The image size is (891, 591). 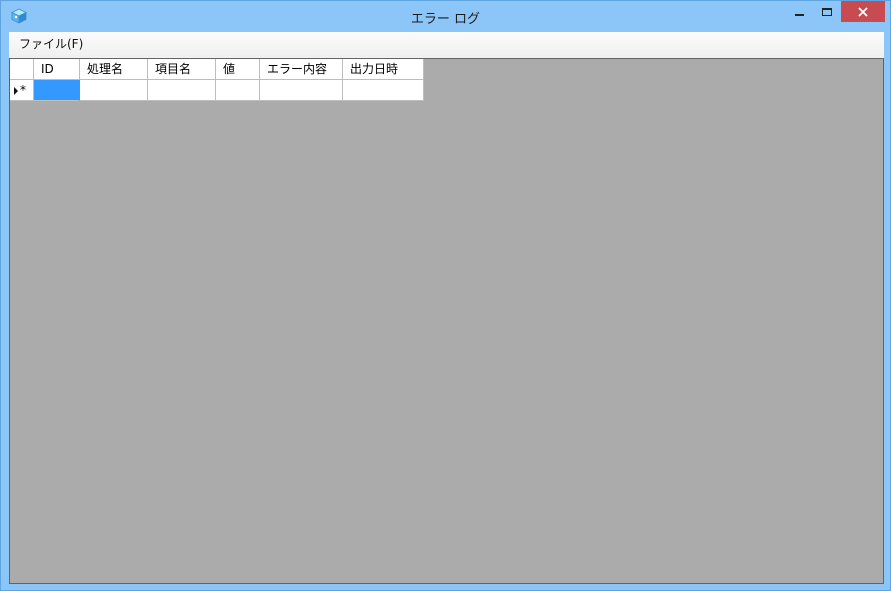 What do you see at coordinates (182, 69) in the screenshot?
I see `column-header-item-name: 項目名` at bounding box center [182, 69].